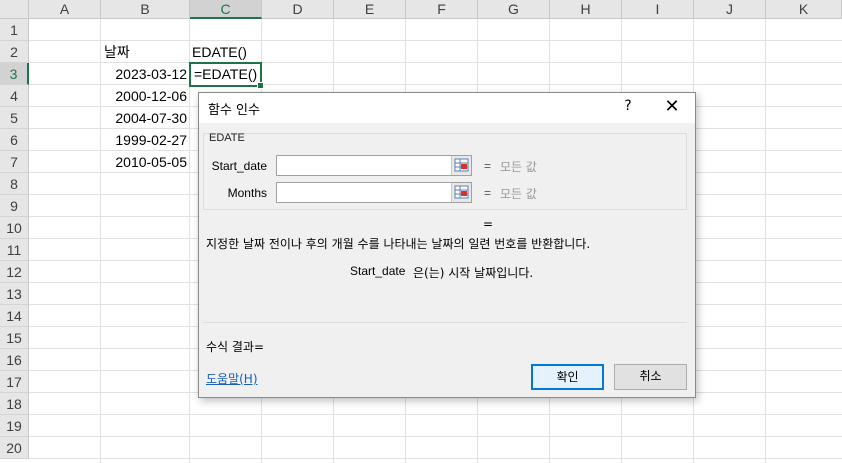 The height and width of the screenshot is (463, 842). I want to click on row-header-18: 18, so click(14, 404).